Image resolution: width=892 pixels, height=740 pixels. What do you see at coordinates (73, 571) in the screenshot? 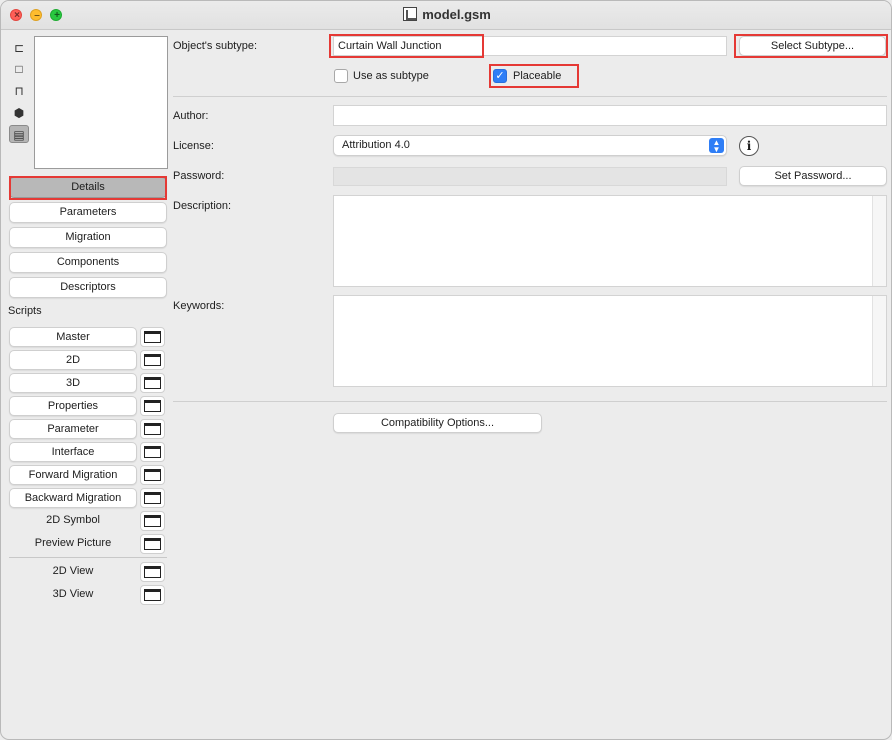
I see `2d-view-label: 2D View` at bounding box center [73, 571].